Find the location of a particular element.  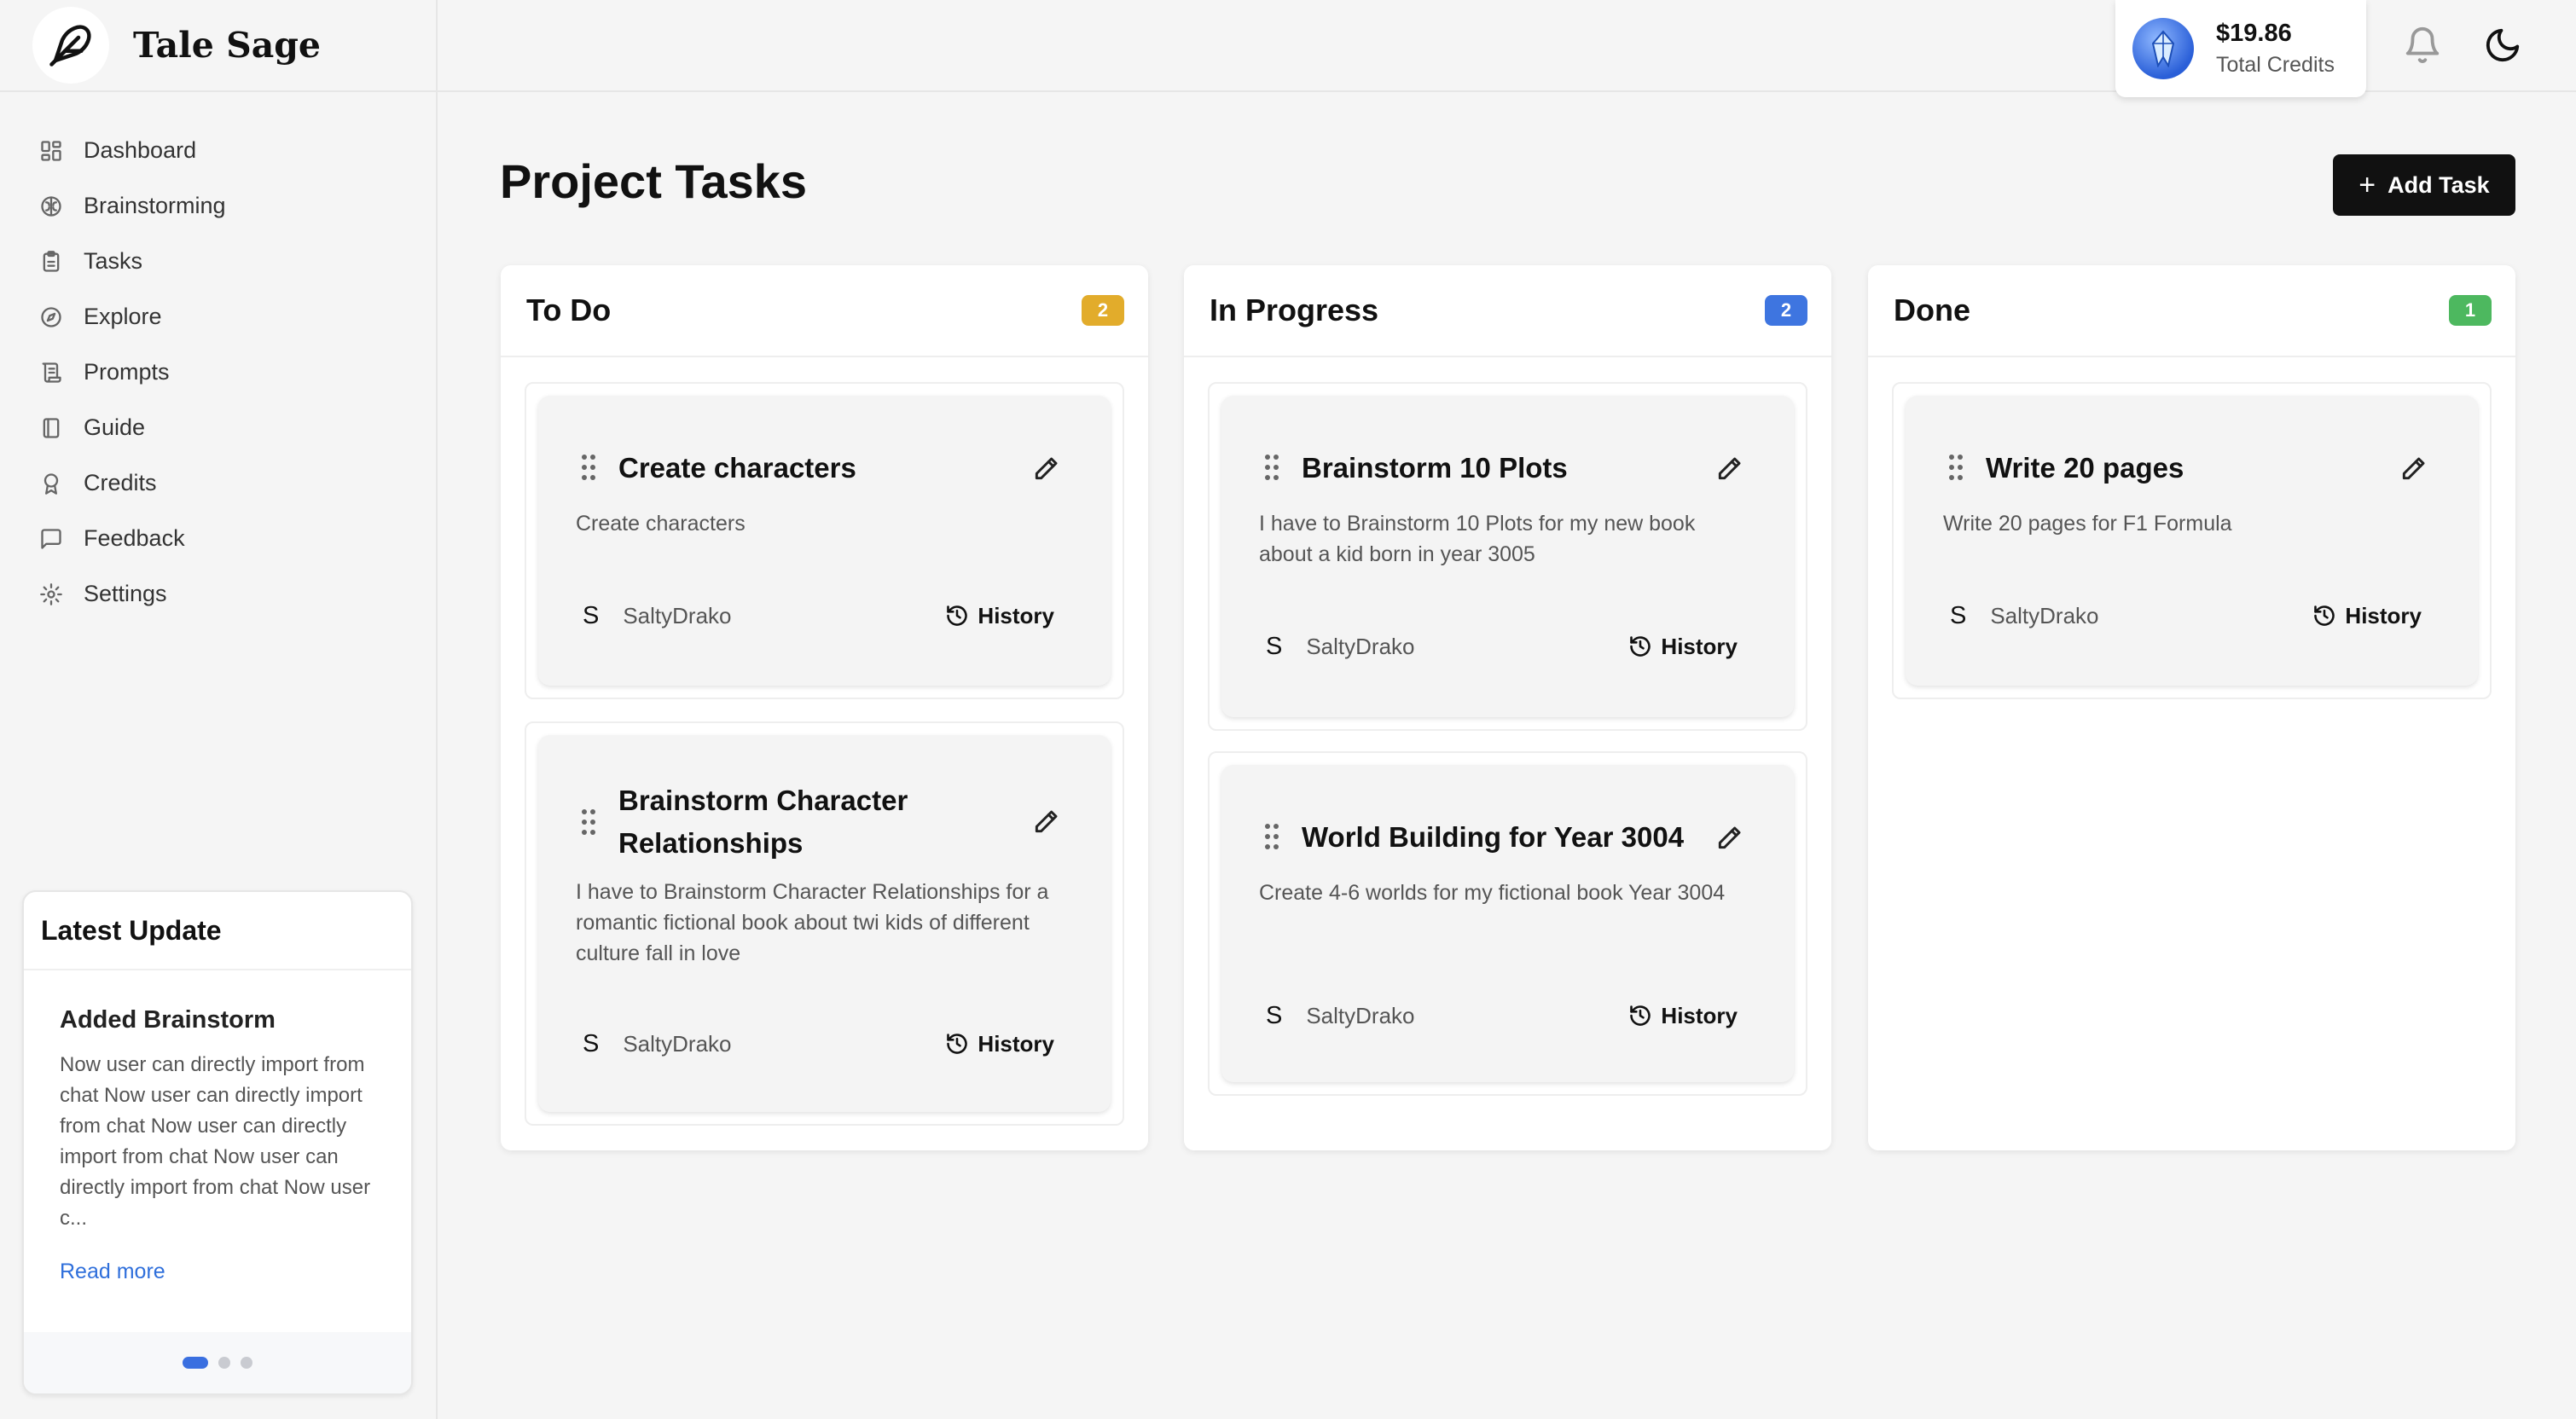

read-more-link: Read more is located at coordinates (217, 1272).